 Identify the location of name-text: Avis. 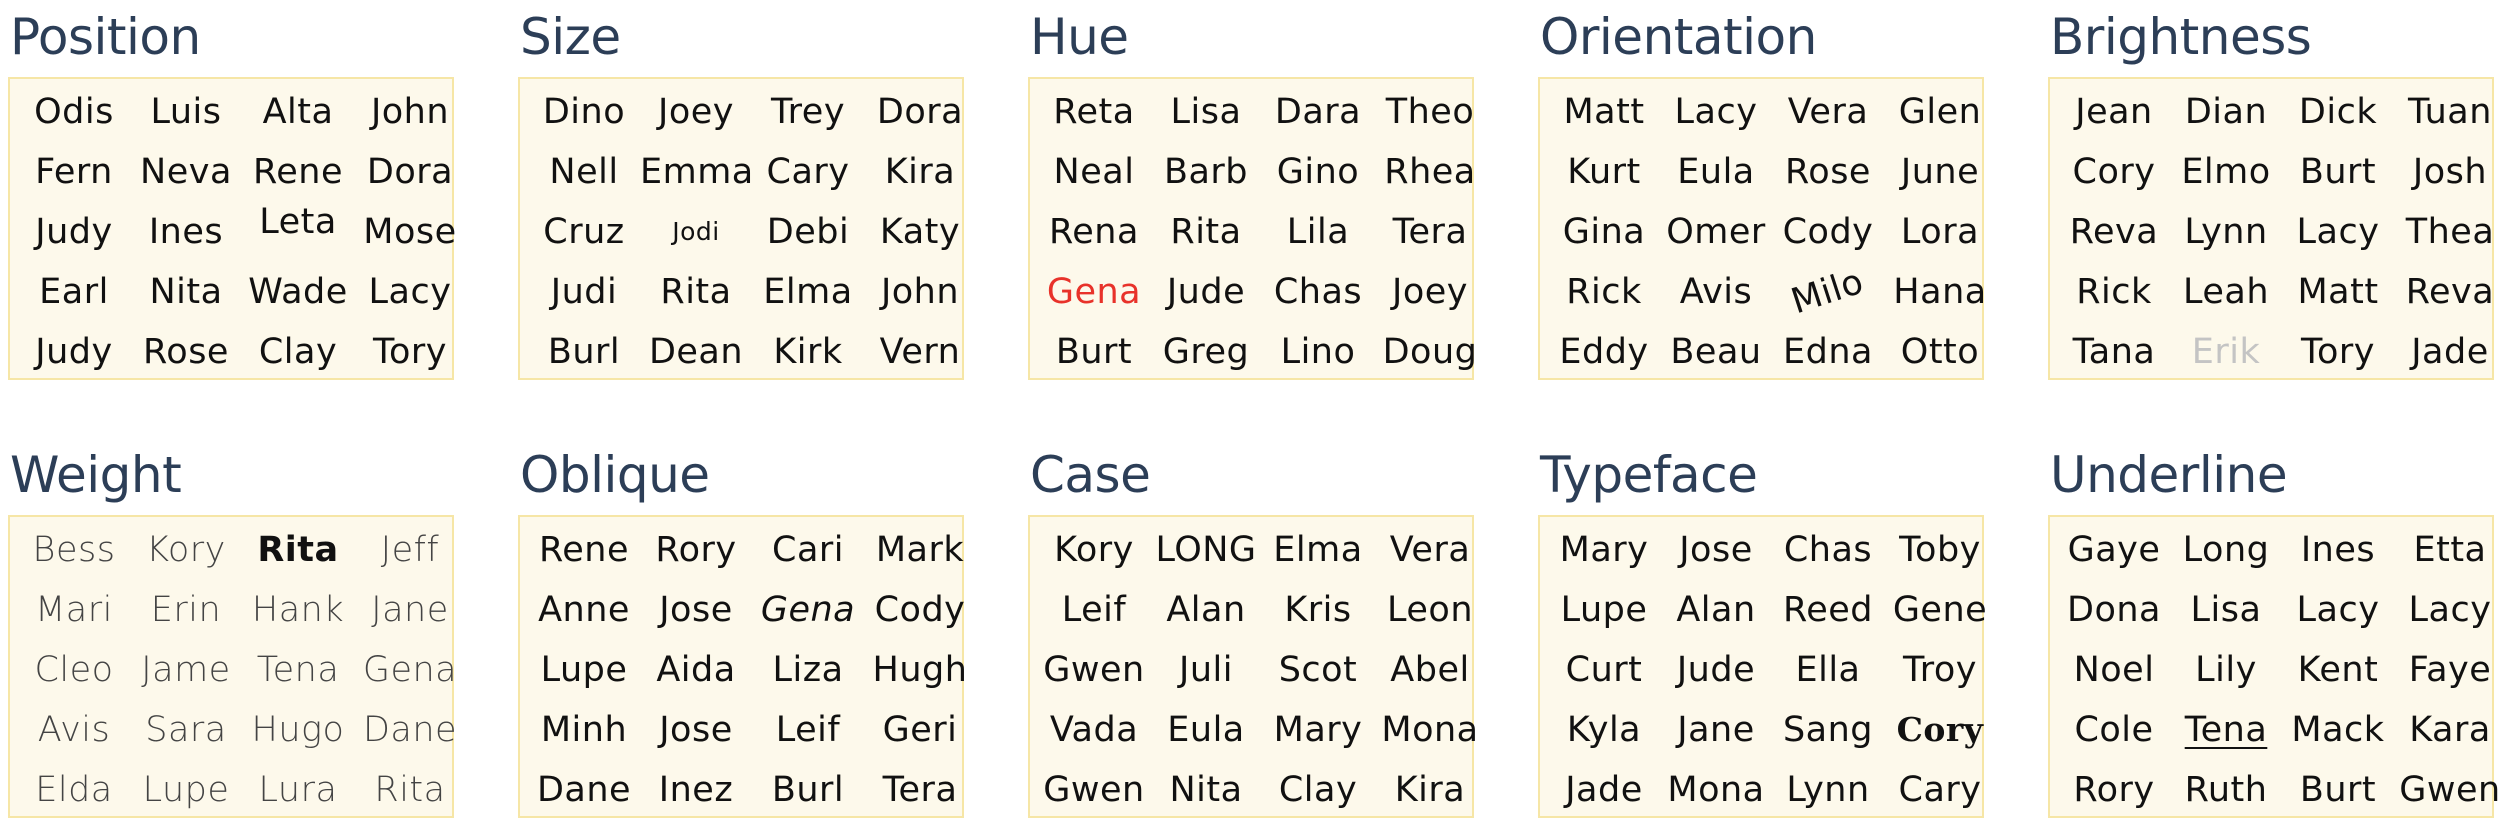
(74, 730).